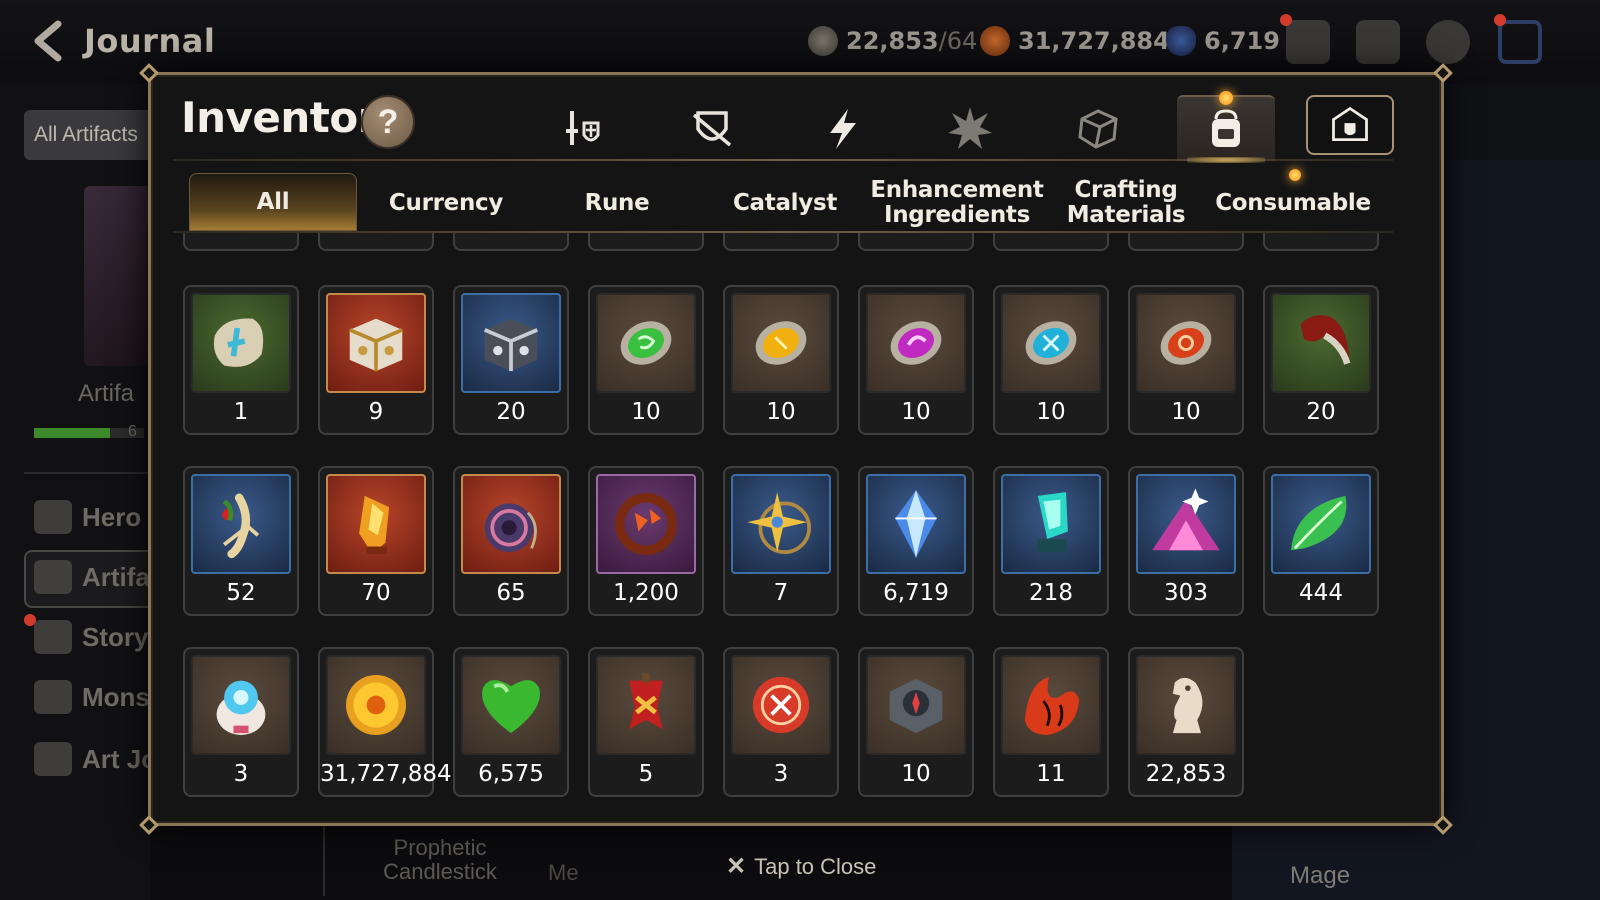  What do you see at coordinates (563, 872) in the screenshot?
I see `artifact-name-2: Me` at bounding box center [563, 872].